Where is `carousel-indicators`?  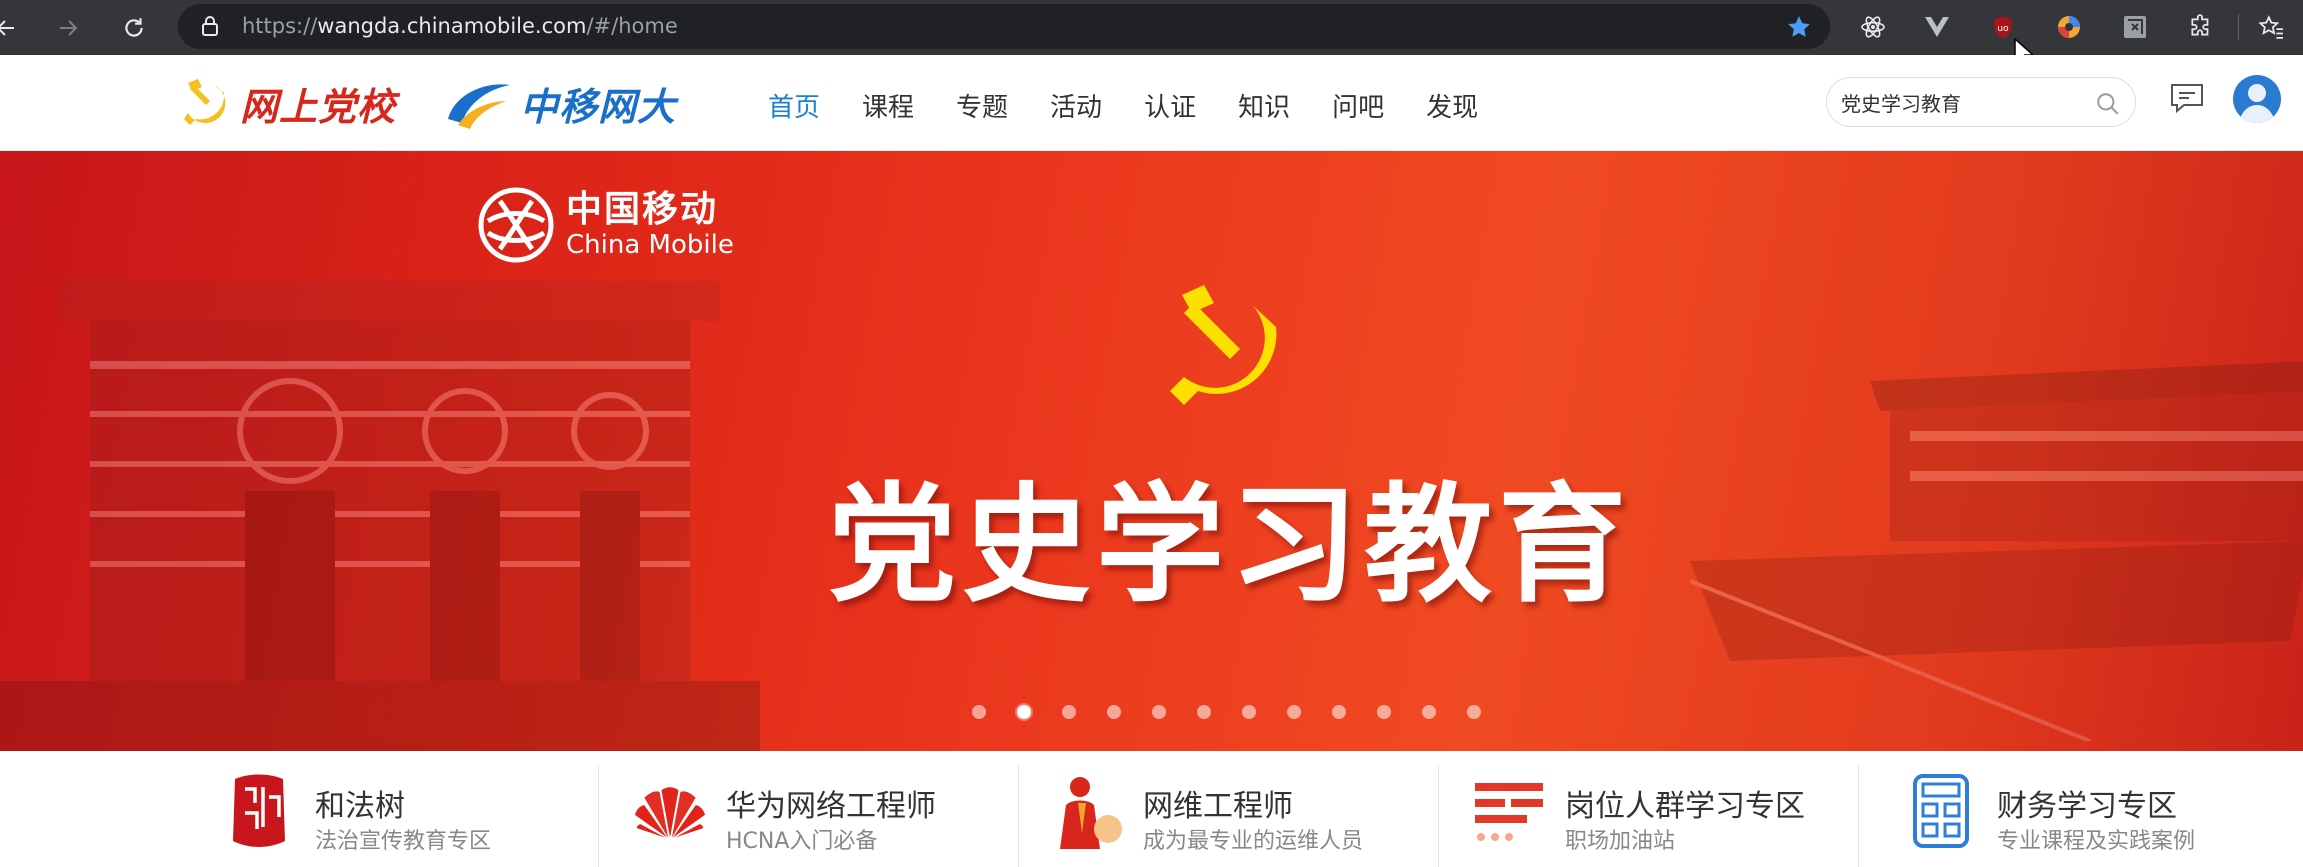
carousel-indicators is located at coordinates (1242, 712).